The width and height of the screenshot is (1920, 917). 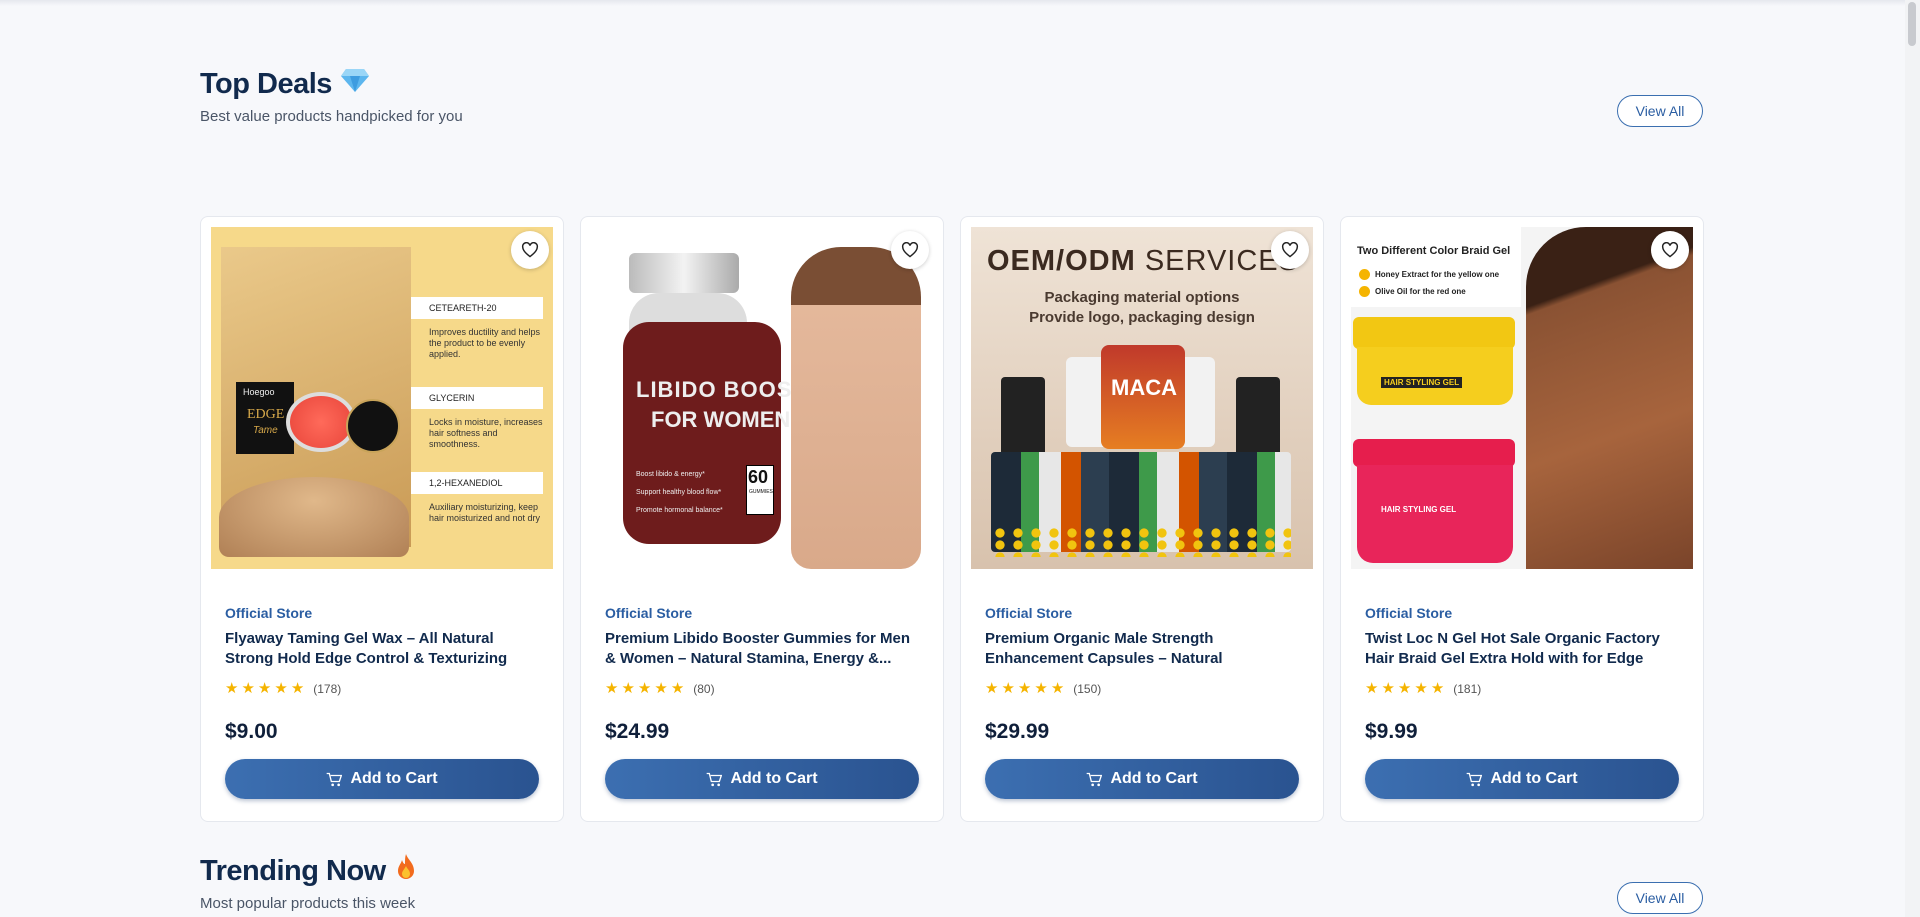 I want to click on top-shadow, so click(x=952, y=3).